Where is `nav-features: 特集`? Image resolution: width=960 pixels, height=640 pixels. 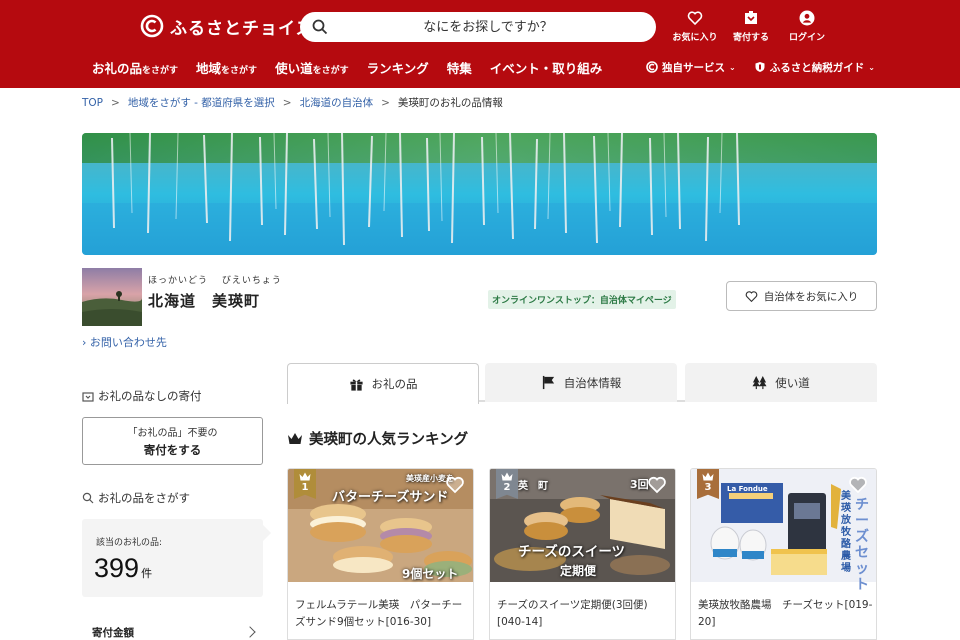 nav-features: 特集 is located at coordinates (459, 67).